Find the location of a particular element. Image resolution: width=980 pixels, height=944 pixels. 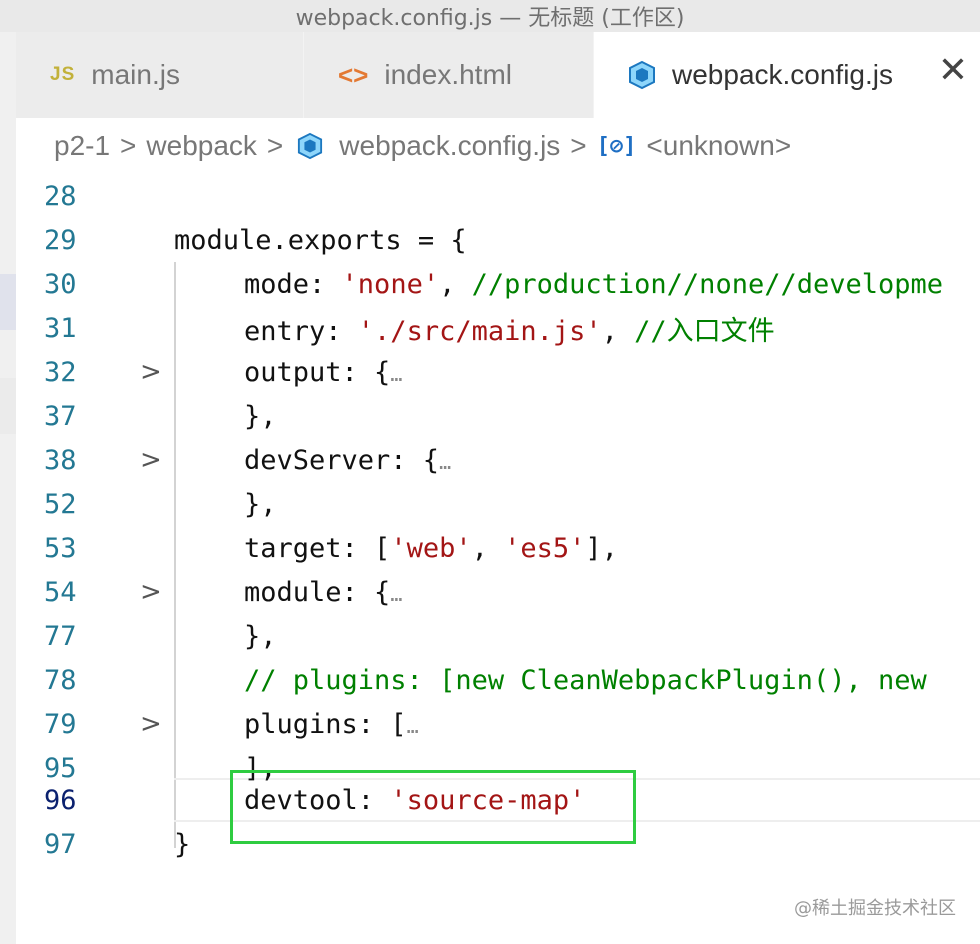

close-icon: ✕ is located at coordinates (953, 70).